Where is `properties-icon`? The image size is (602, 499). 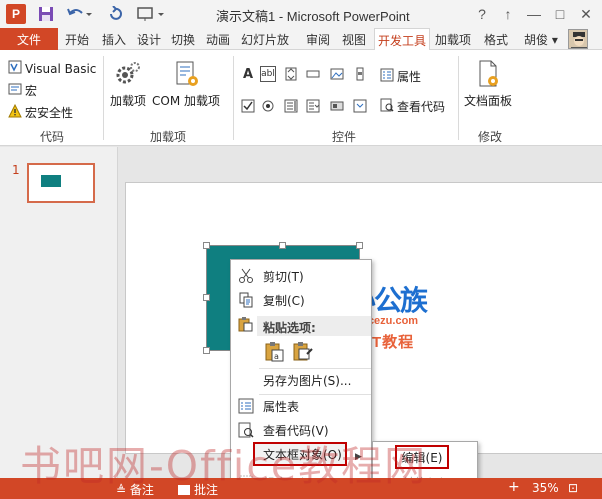
properties-icon is located at coordinates (387, 76).